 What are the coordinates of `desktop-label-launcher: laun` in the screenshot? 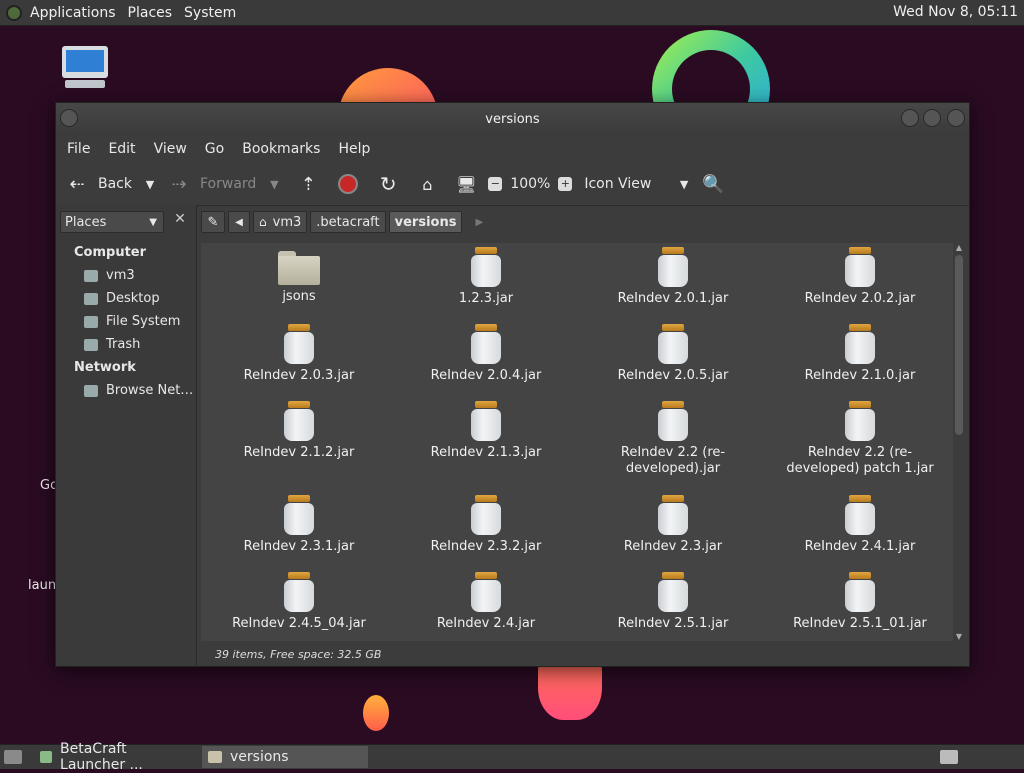 It's located at (42, 585).